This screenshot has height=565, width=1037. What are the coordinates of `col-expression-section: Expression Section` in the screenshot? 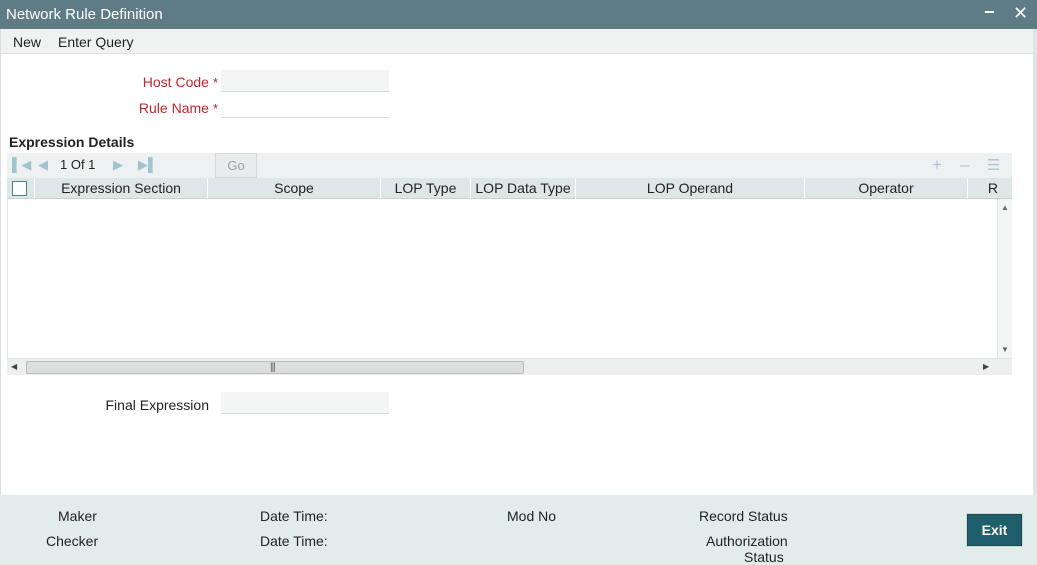 It's located at (121, 188).